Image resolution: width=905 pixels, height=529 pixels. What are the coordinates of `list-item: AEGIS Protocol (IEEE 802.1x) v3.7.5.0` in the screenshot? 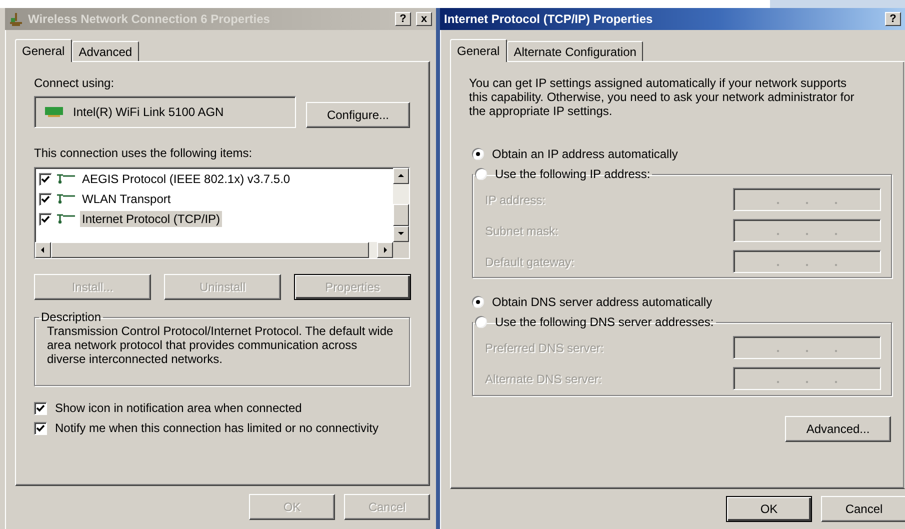 It's located at (186, 179).